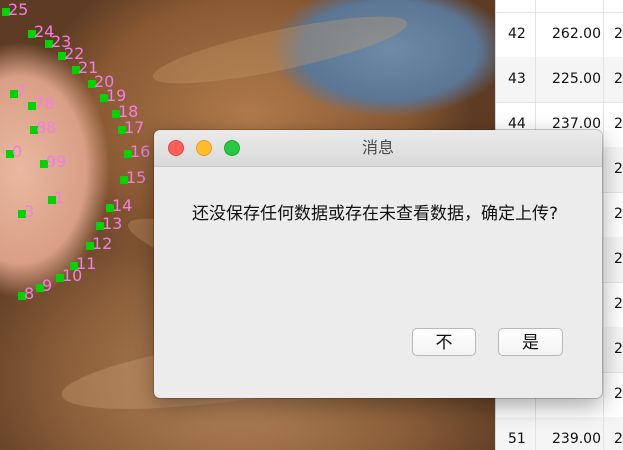  Describe the element at coordinates (570, 34) in the screenshot. I see `row-value-cell: 262.00` at that location.